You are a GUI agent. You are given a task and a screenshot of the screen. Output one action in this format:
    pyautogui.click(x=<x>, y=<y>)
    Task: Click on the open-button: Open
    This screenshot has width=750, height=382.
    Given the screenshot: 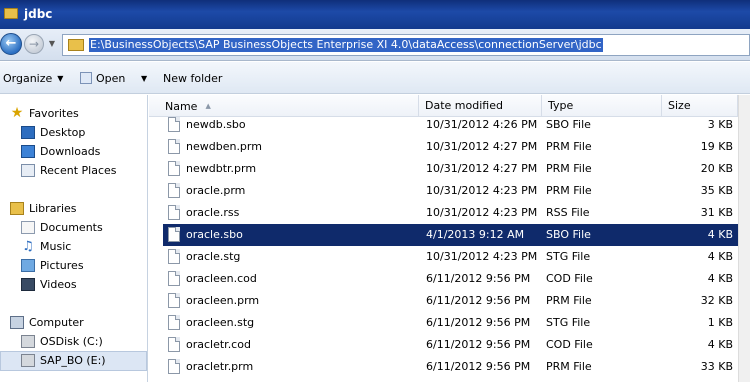 What is the action you would take?
    pyautogui.click(x=102, y=79)
    